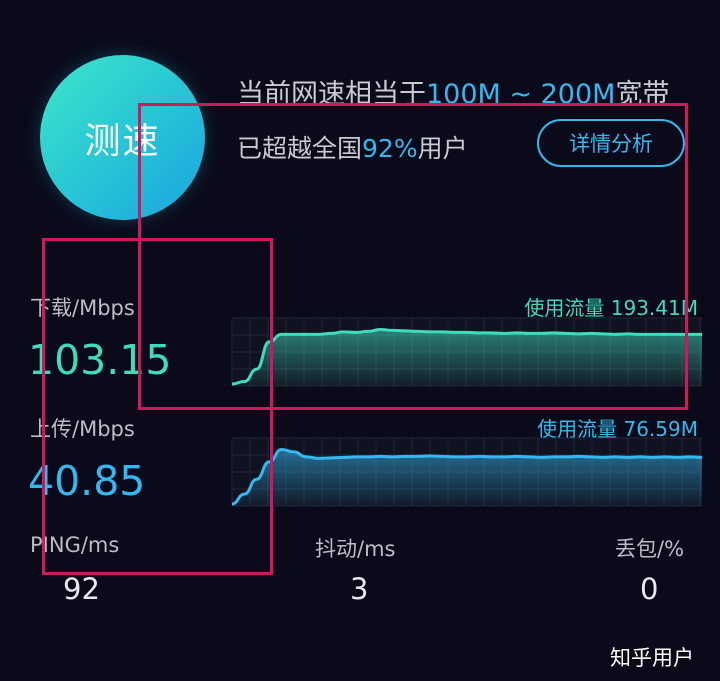 Image resolution: width=720 pixels, height=681 pixels. I want to click on jitter-value: 3, so click(359, 589).